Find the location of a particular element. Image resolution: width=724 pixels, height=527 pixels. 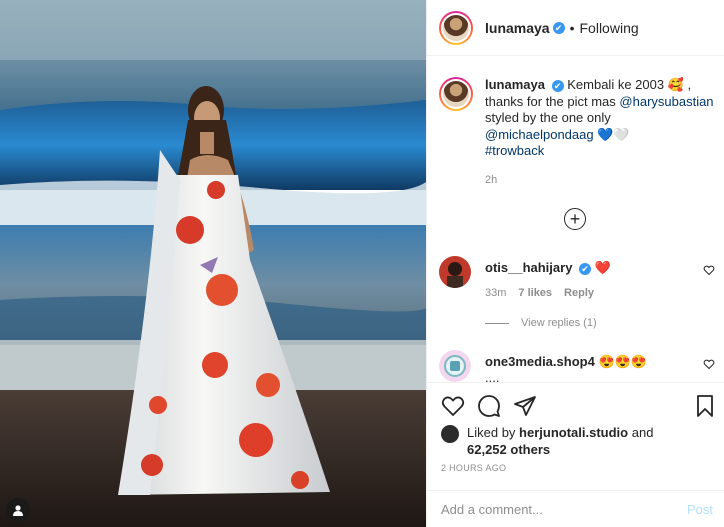

caption-emoji-2: 💙🤍 is located at coordinates (613, 134).